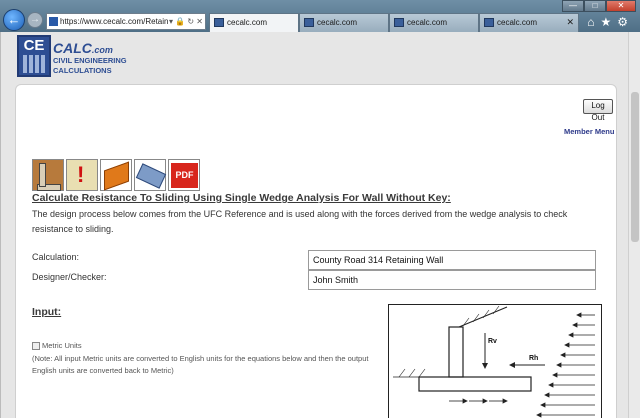 Image resolution: width=640 pixels, height=418 pixels. What do you see at coordinates (114, 21) in the screenshot?
I see `url-text: https://www.cecalc.com/Retain` at bounding box center [114, 21].